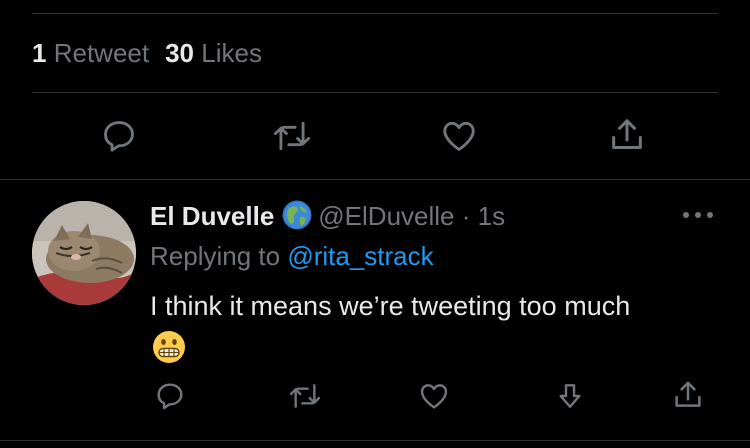 The image size is (750, 448). I want to click on engagement-stats: 1 Retweet 30 Likes, so click(147, 53).